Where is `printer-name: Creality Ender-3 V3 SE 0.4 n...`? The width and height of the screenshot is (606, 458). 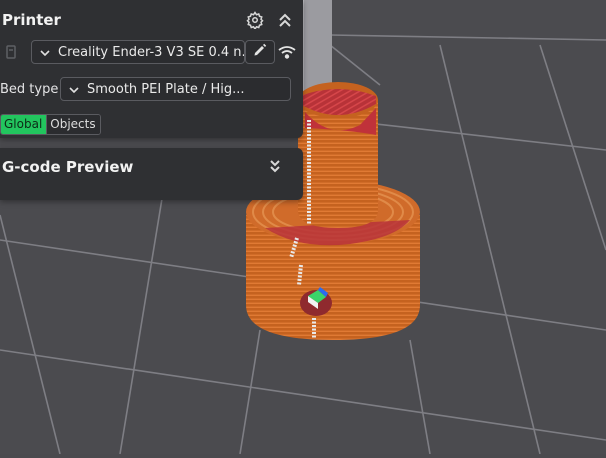 printer-name: Creality Ender-3 V3 SE 0.4 n... is located at coordinates (151, 52).